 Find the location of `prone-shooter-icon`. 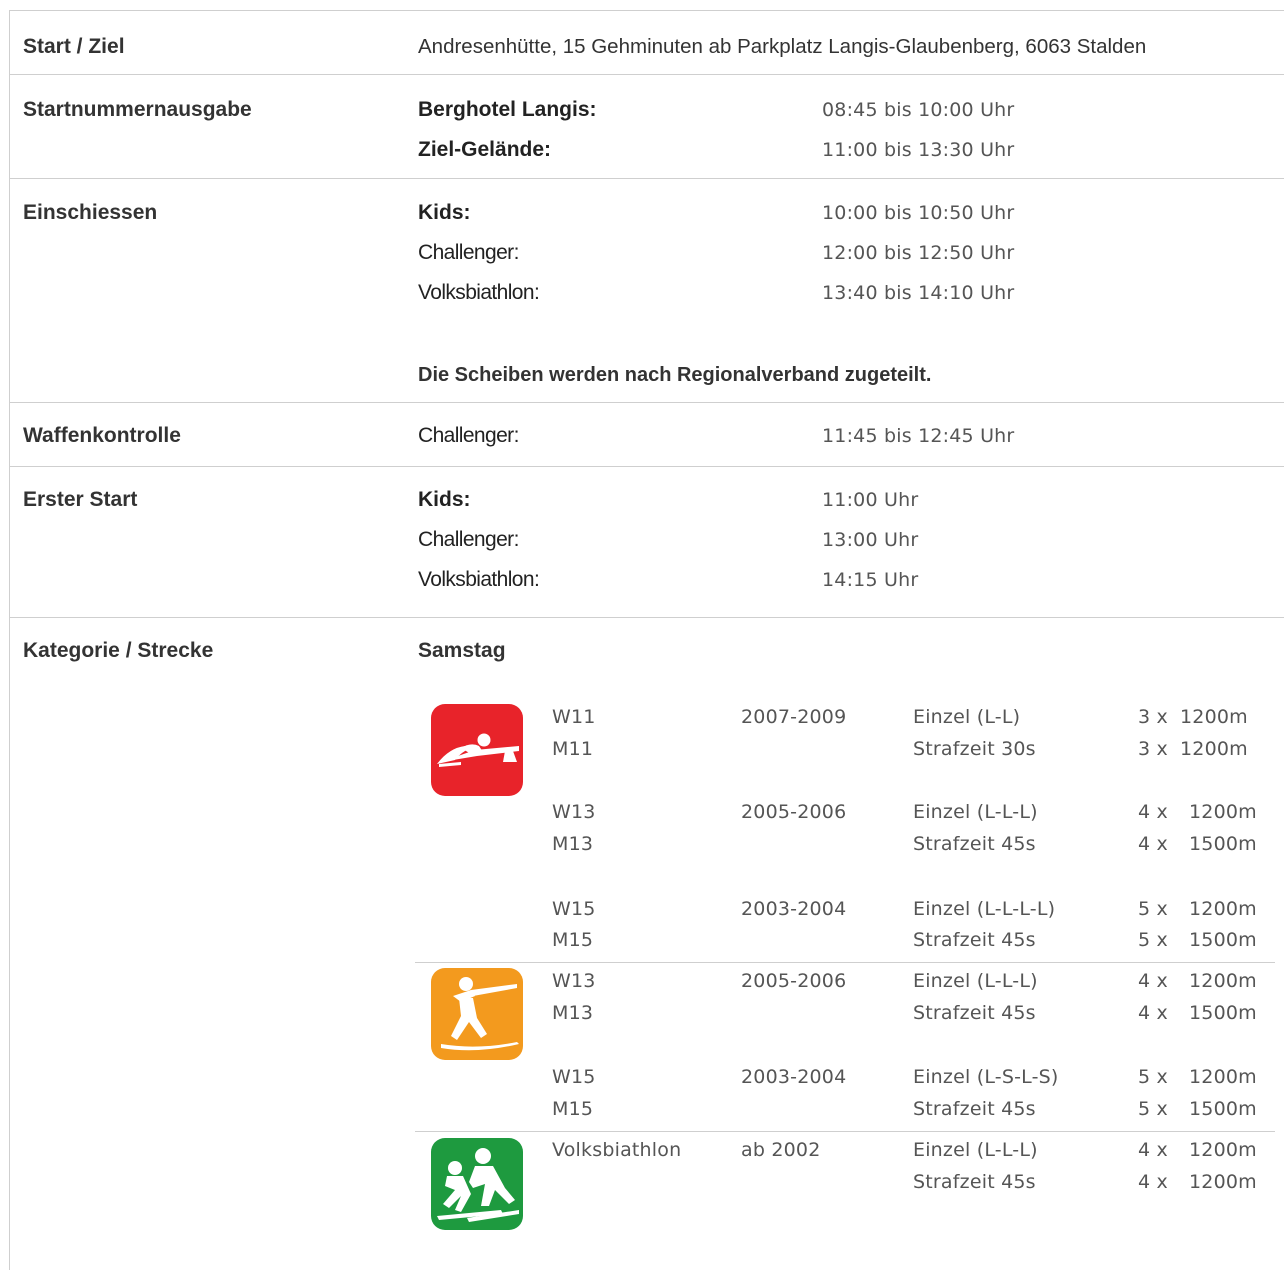

prone-shooter-icon is located at coordinates (477, 750).